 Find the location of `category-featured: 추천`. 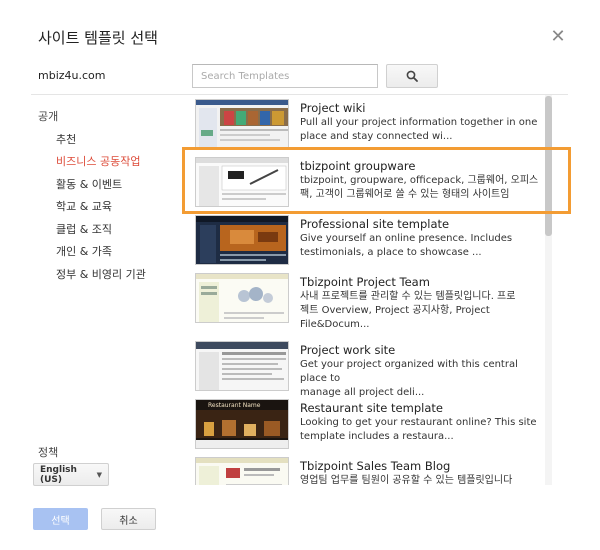

category-featured: 추천 is located at coordinates (66, 139).